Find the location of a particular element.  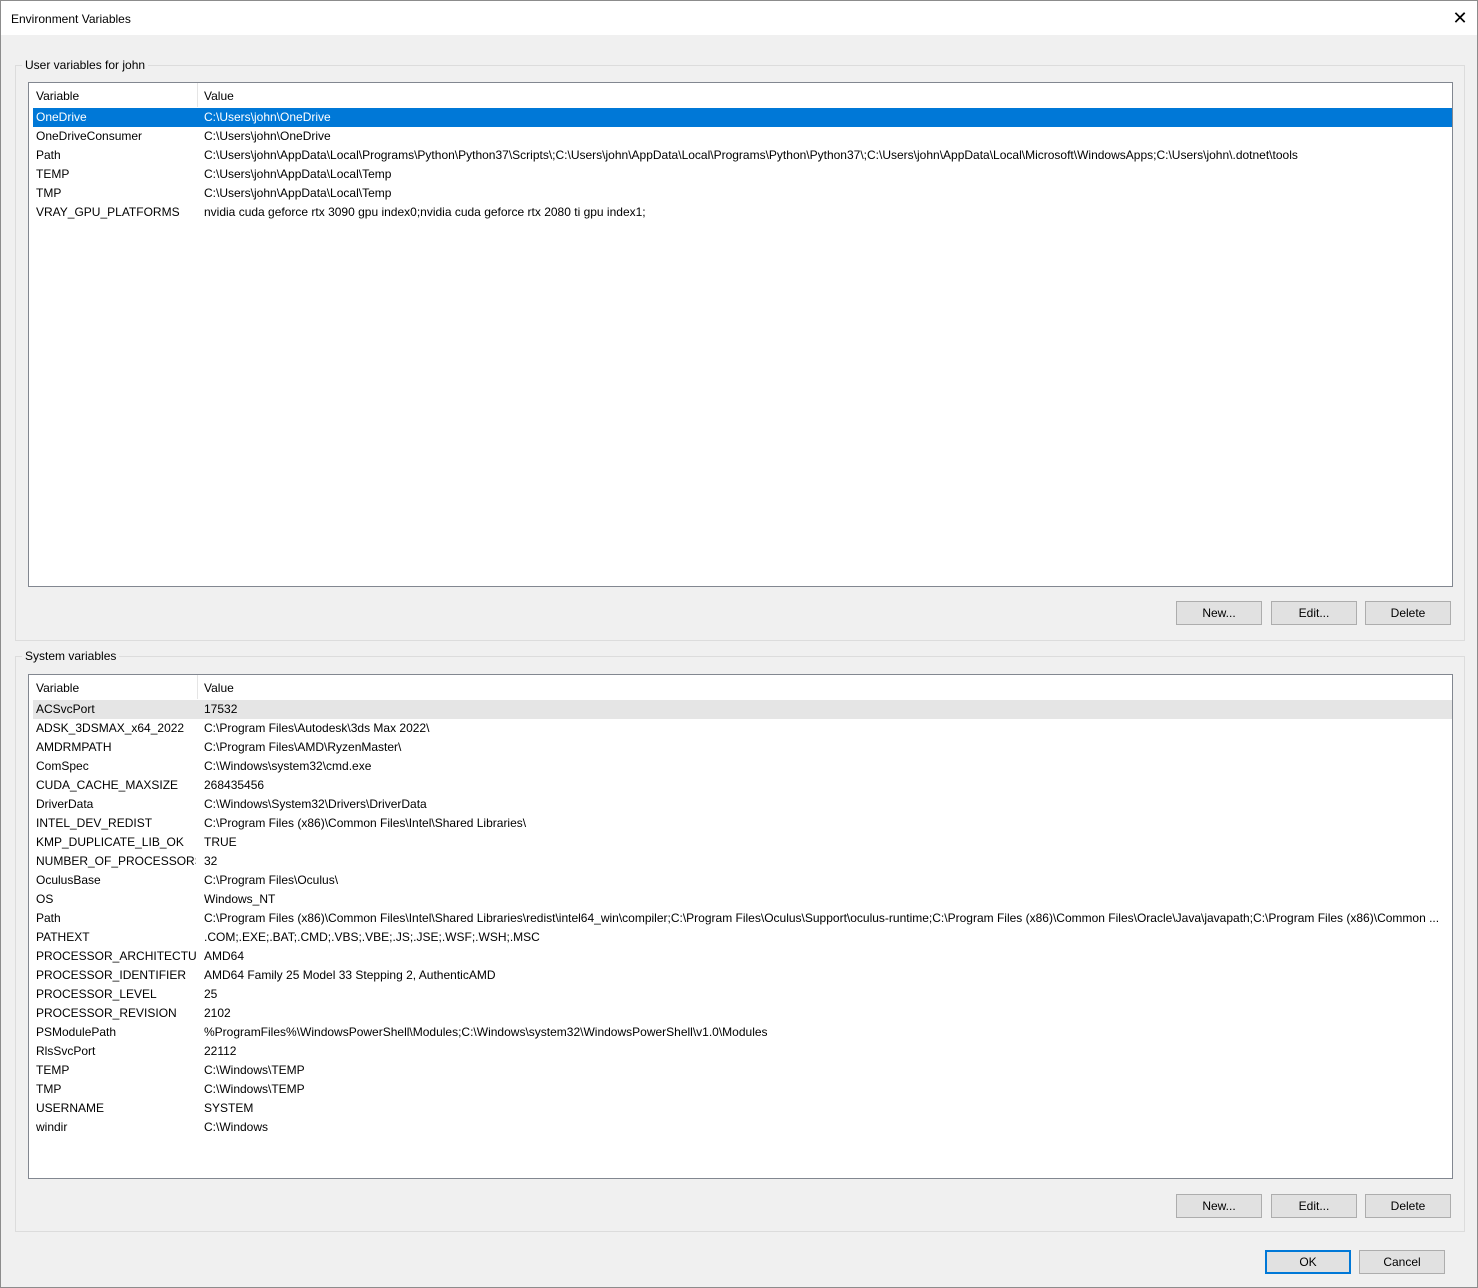

variable-value: C:\Windows is located at coordinates (236, 1127).